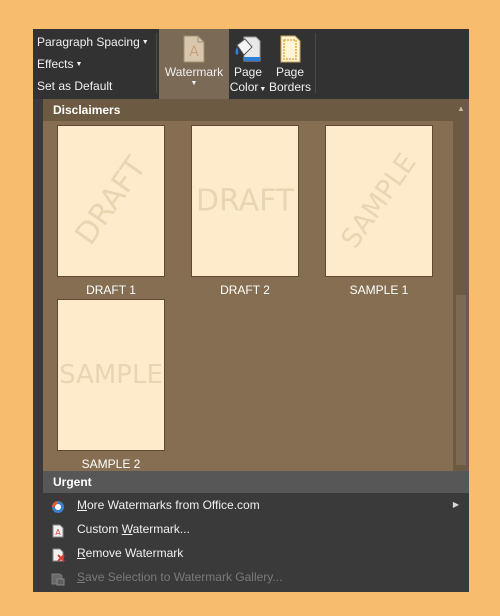  Describe the element at coordinates (248, 72) in the screenshot. I see `page-color-label-line1: Page` at that location.